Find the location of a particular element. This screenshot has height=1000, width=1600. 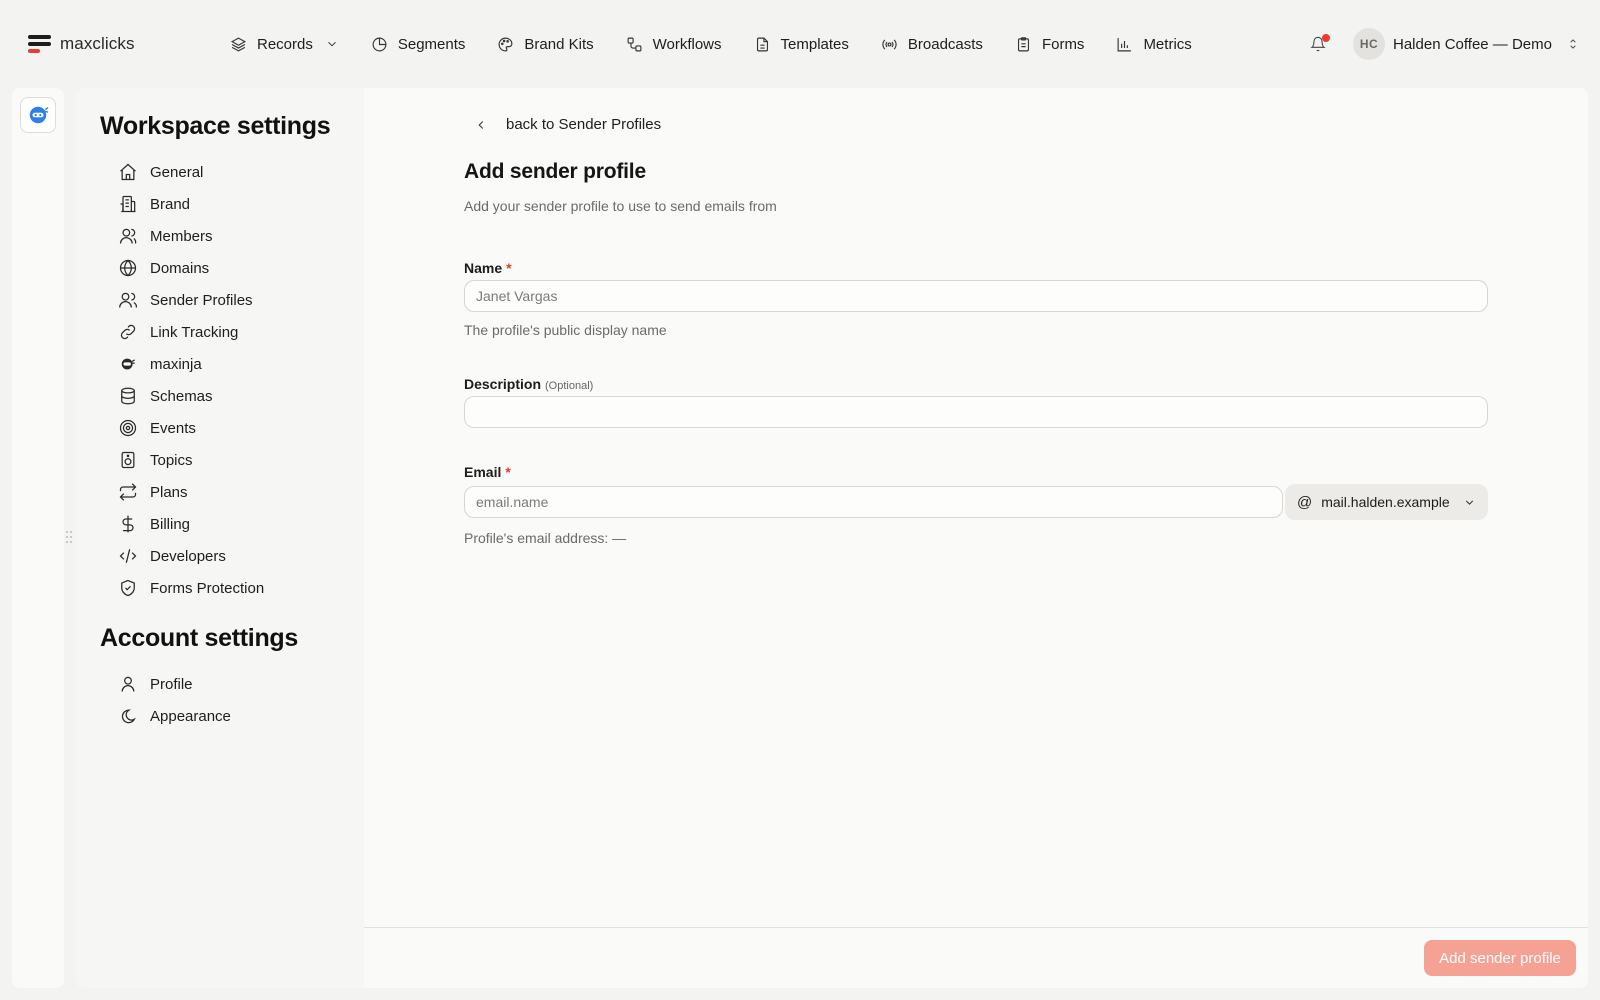

account-switcher: HC Halden Coffee — Demo is located at coordinates (1466, 44).